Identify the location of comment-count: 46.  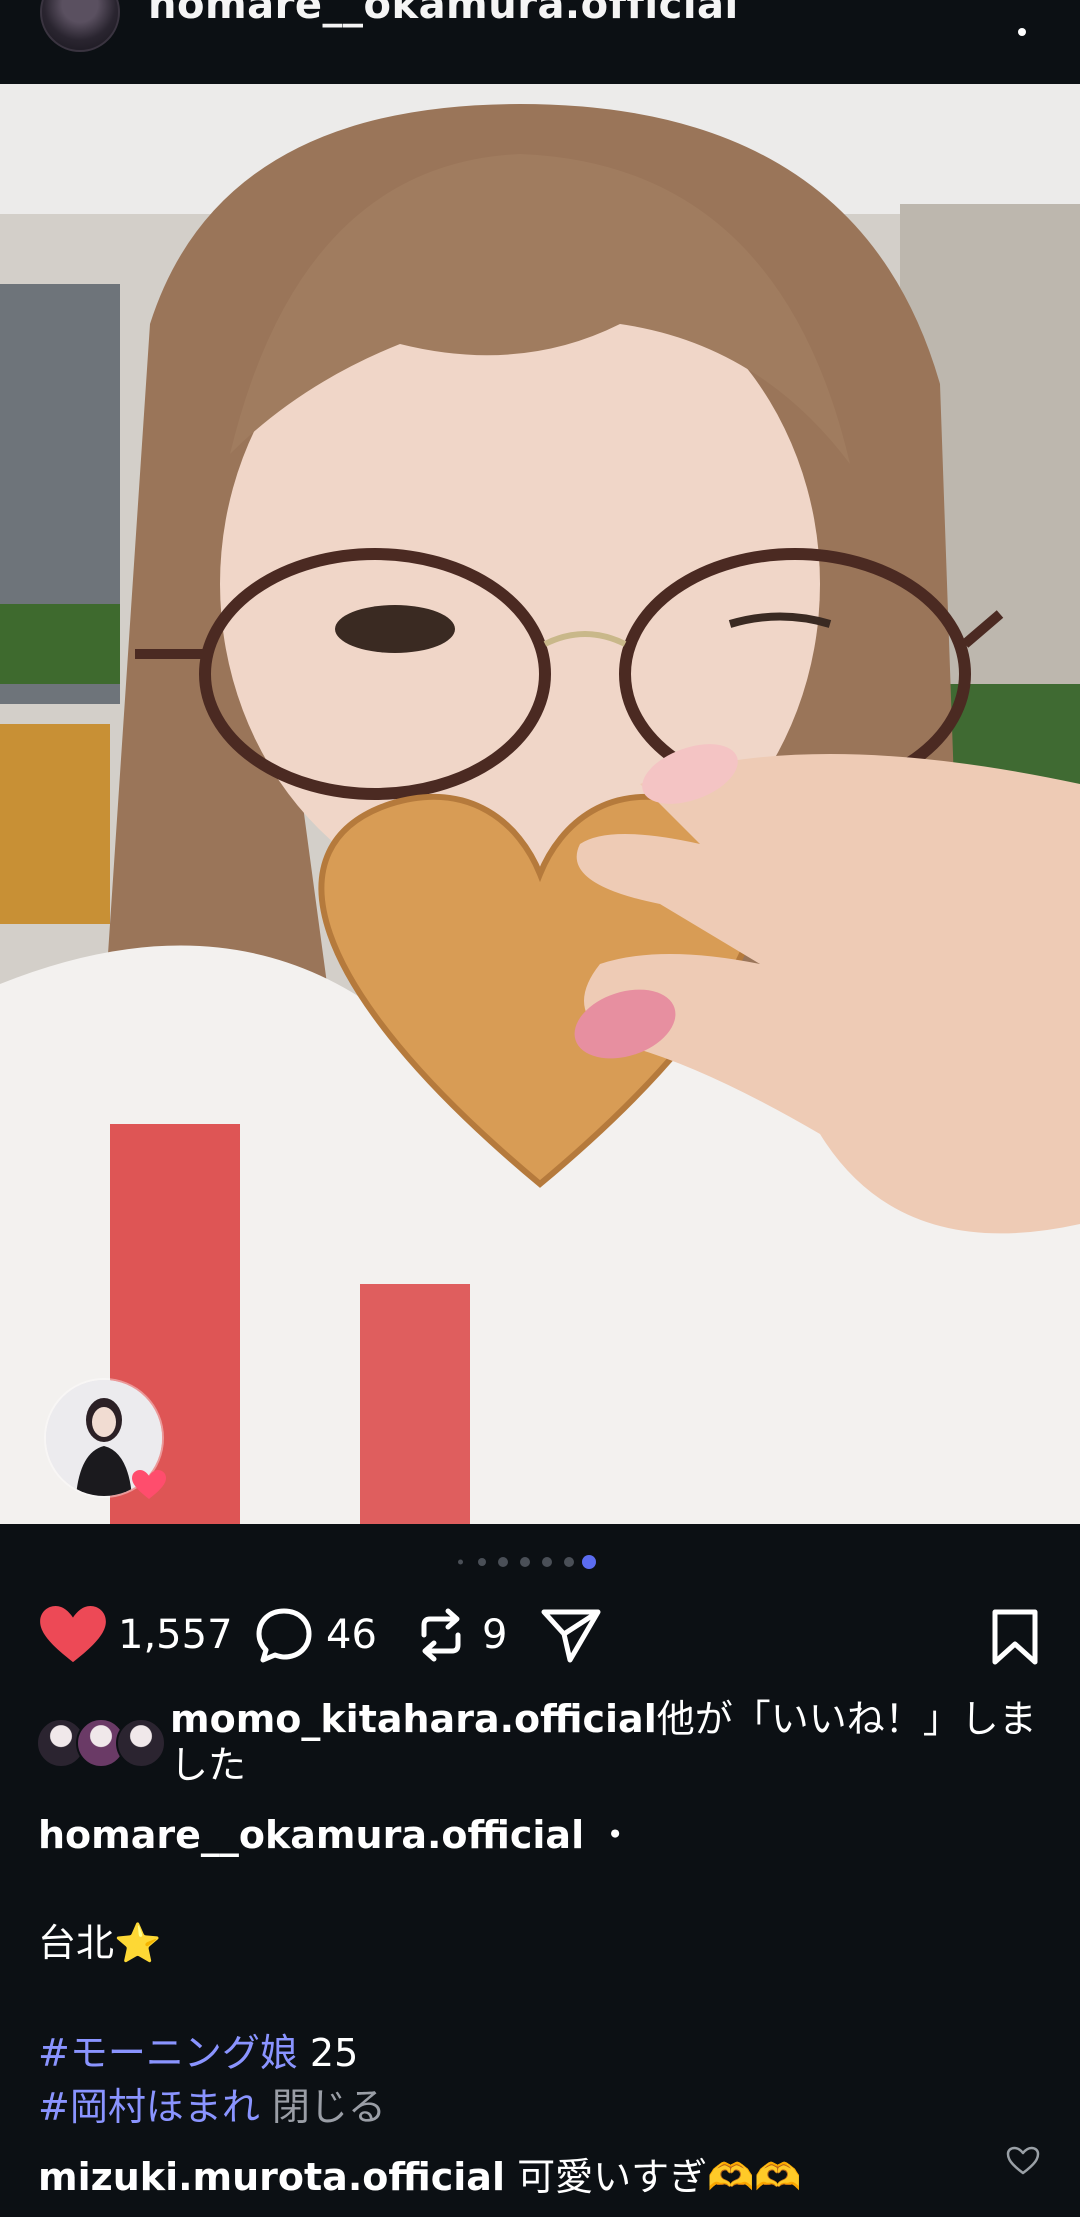
(351, 1635).